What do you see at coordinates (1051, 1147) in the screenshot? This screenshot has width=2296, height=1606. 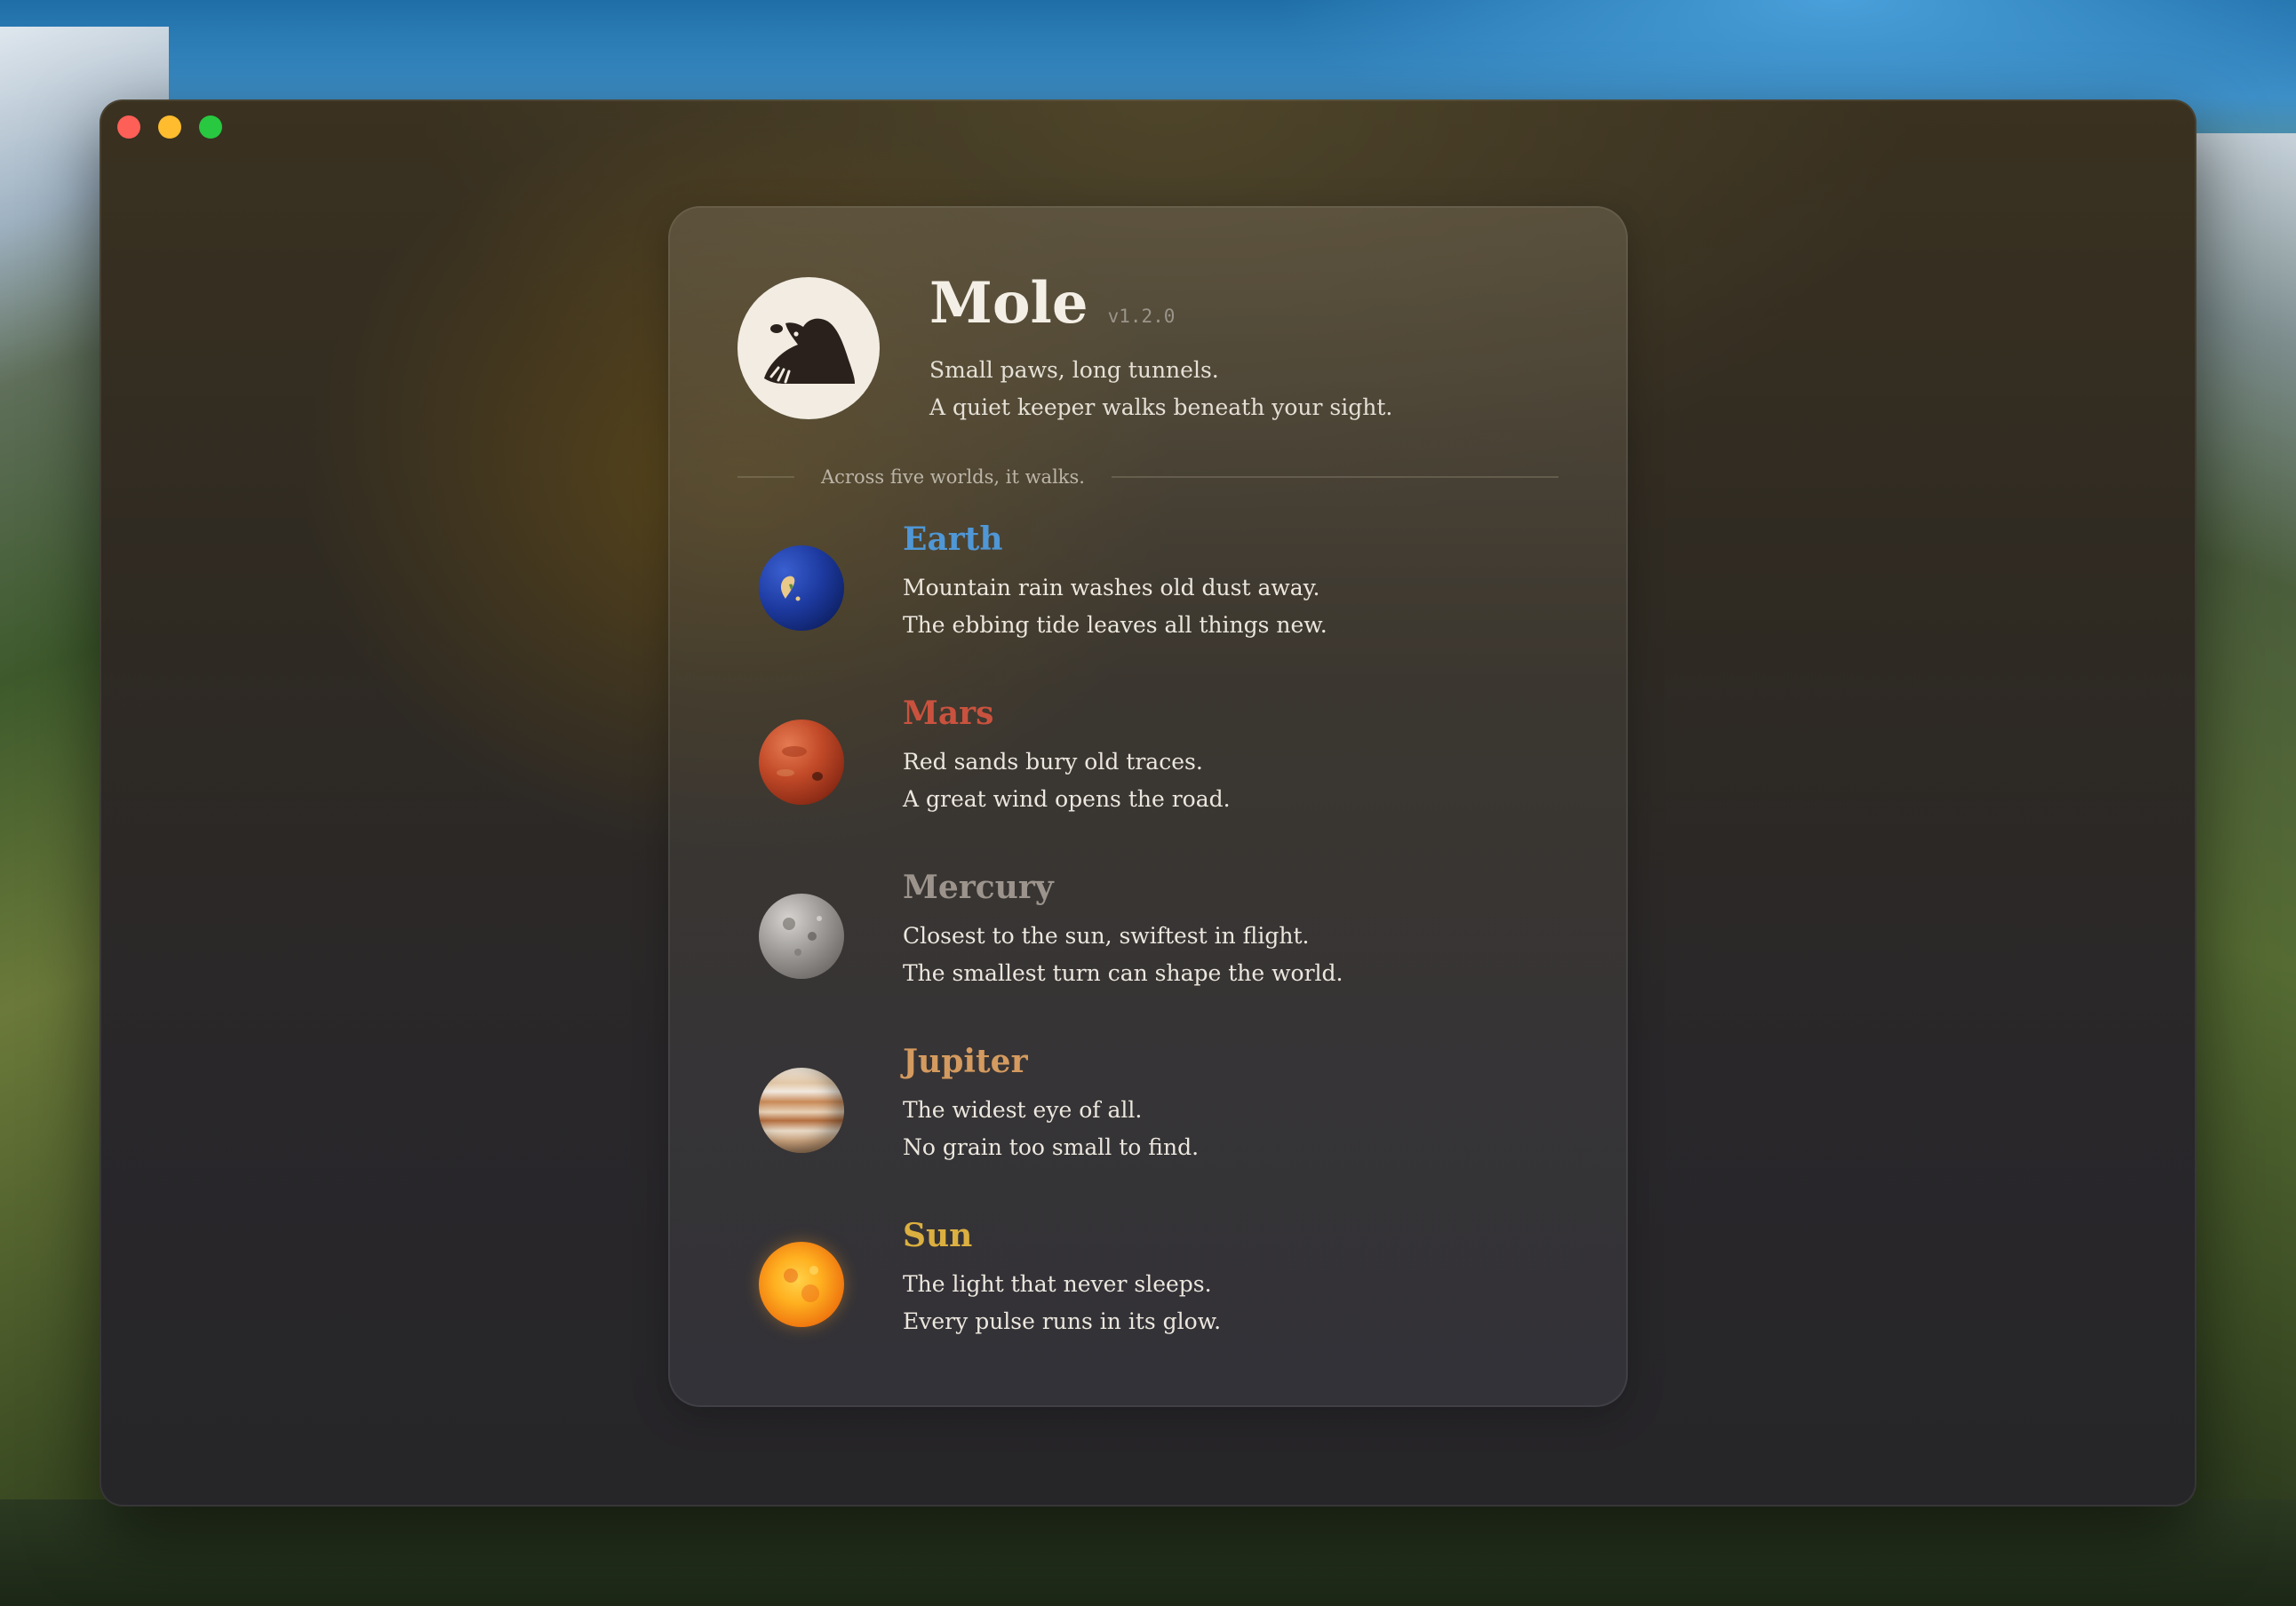 I see `world-line-2: No grain too small to find.` at bounding box center [1051, 1147].